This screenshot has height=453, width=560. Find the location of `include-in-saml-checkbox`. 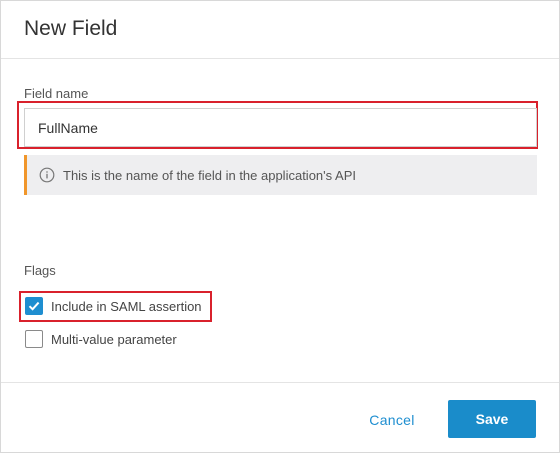

include-in-saml-checkbox is located at coordinates (34, 306).